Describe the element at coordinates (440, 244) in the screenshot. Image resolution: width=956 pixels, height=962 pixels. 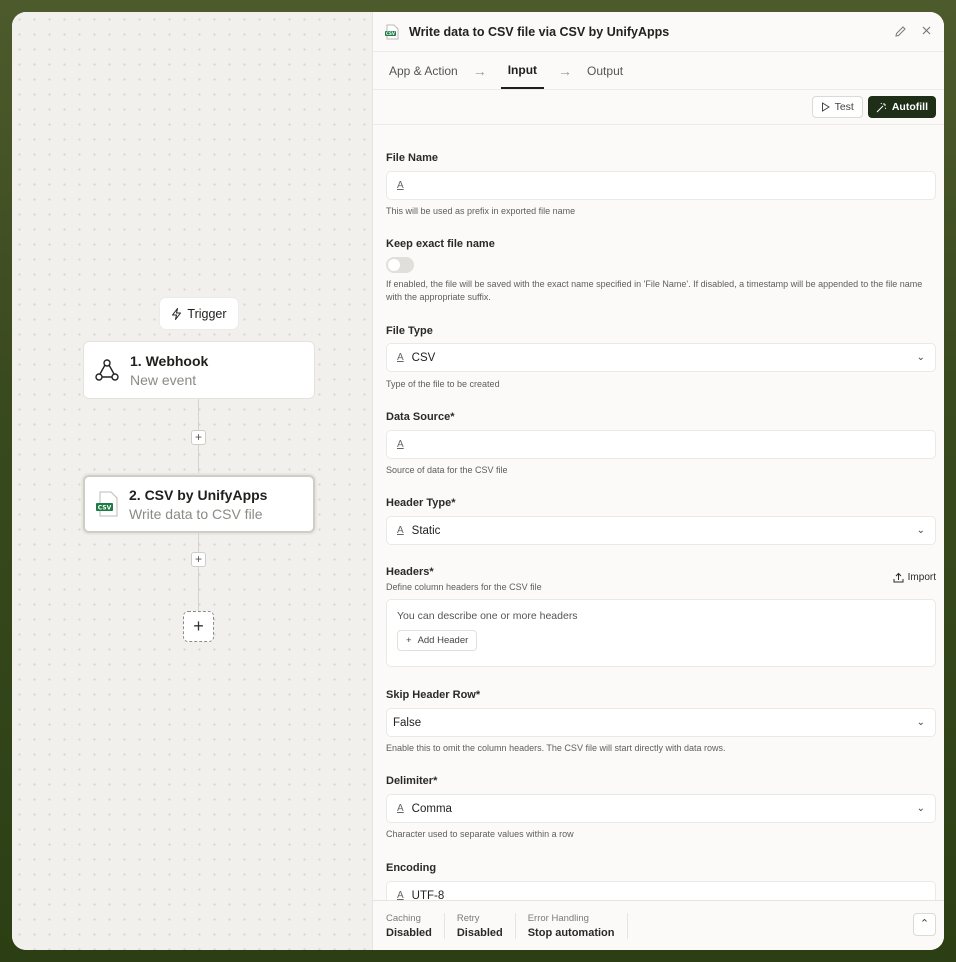
I see `keep-exact-label: Keep exact file name` at that location.